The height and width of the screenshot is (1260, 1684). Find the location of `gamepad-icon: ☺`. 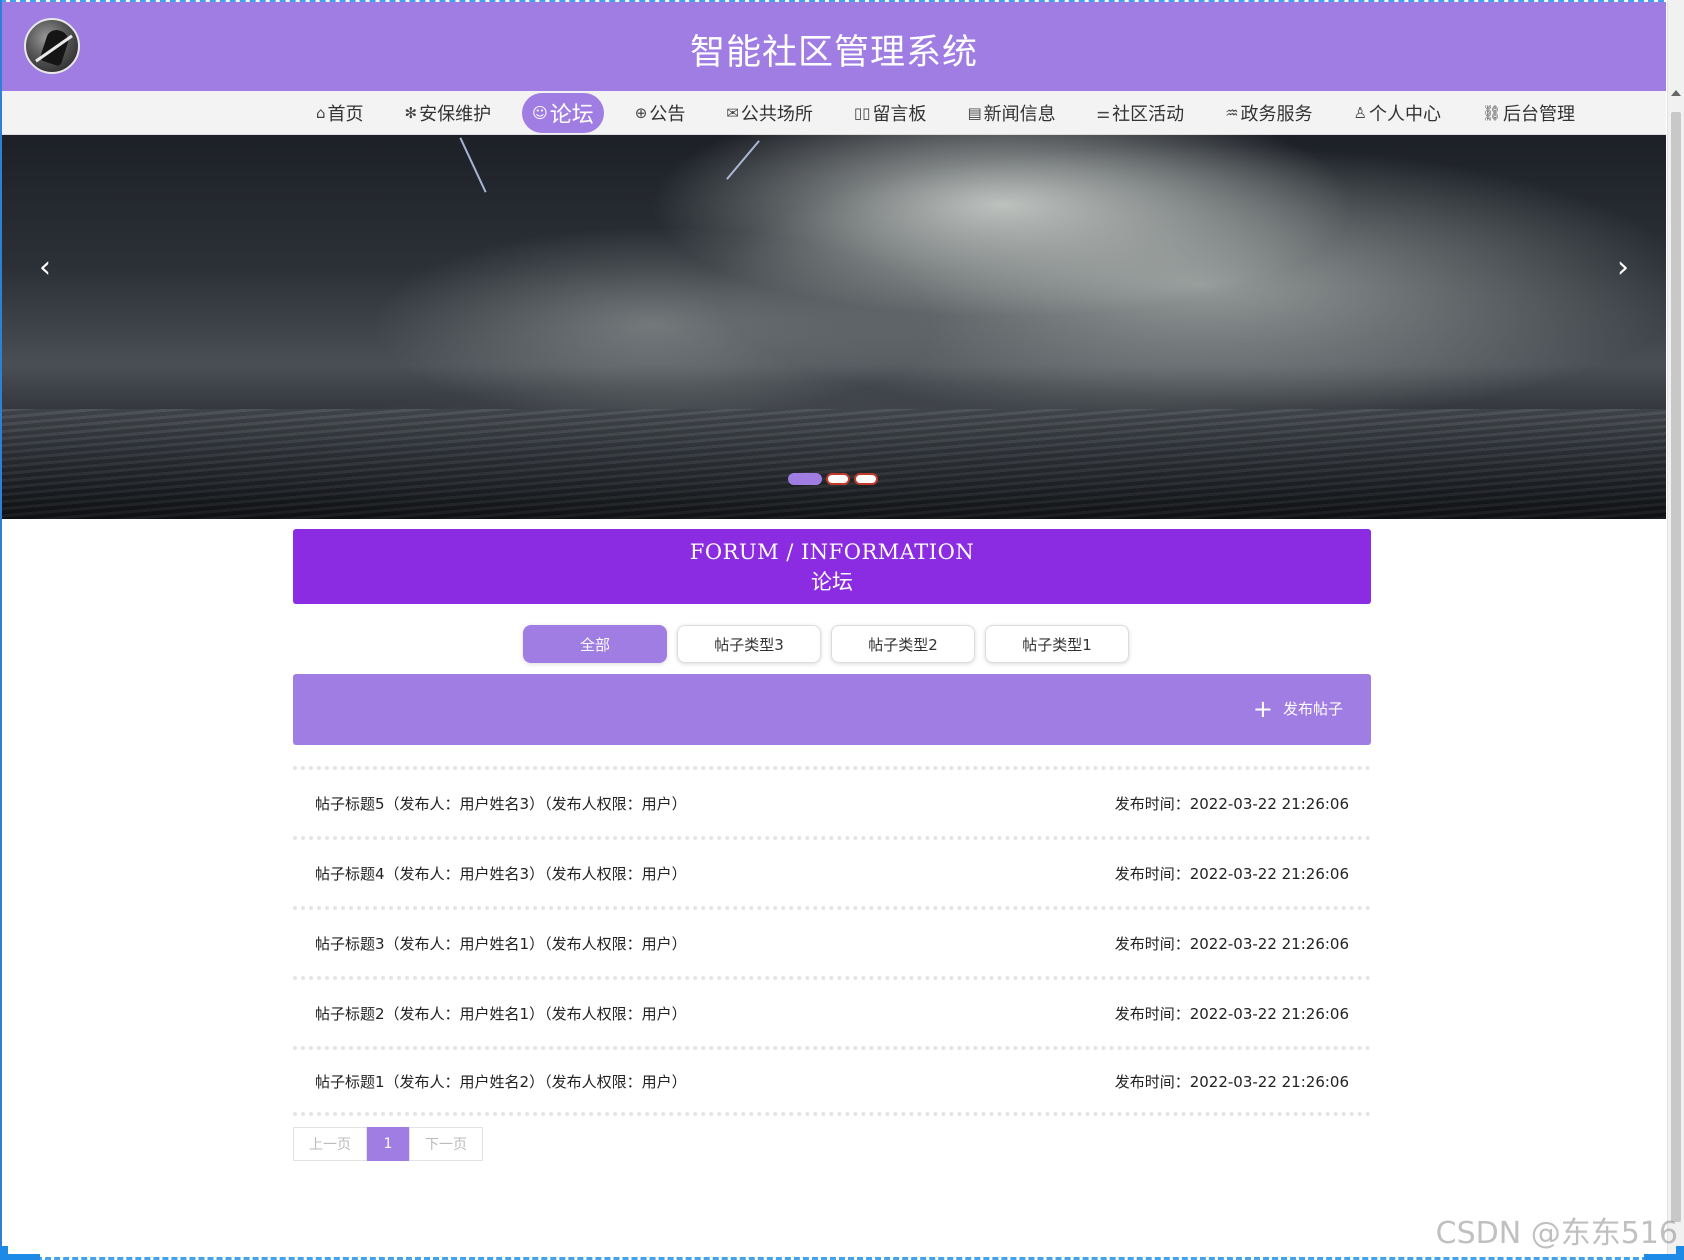

gamepad-icon: ☺ is located at coordinates (540, 113).